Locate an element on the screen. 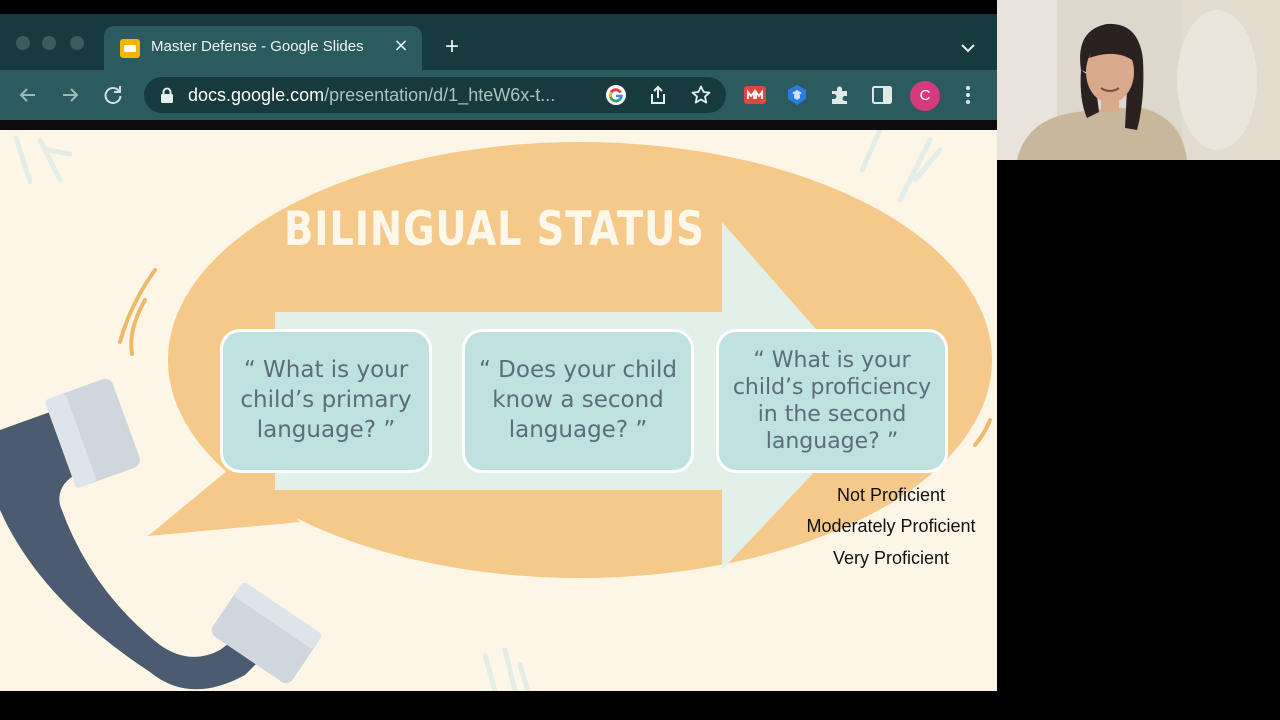  window-close-control is located at coordinates (23, 43).